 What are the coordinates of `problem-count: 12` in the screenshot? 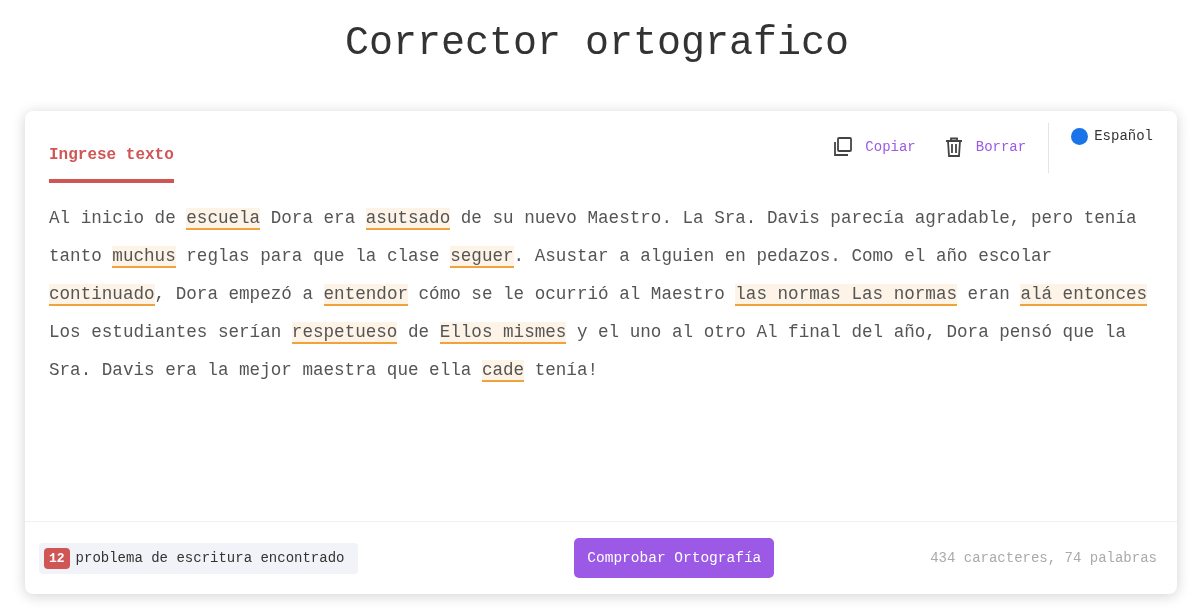 It's located at (57, 558).